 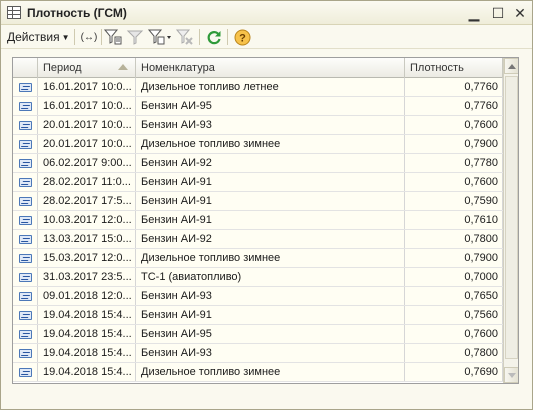 What do you see at coordinates (270, 144) in the screenshot?
I see `cell-nomenclature: Дизельное топливо зимнее` at bounding box center [270, 144].